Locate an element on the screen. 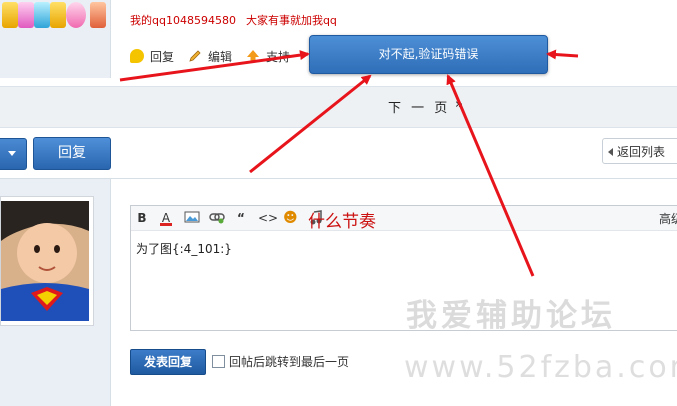 The width and height of the screenshot is (677, 406). arrow-right-icon is located at coordinates (562, 54).